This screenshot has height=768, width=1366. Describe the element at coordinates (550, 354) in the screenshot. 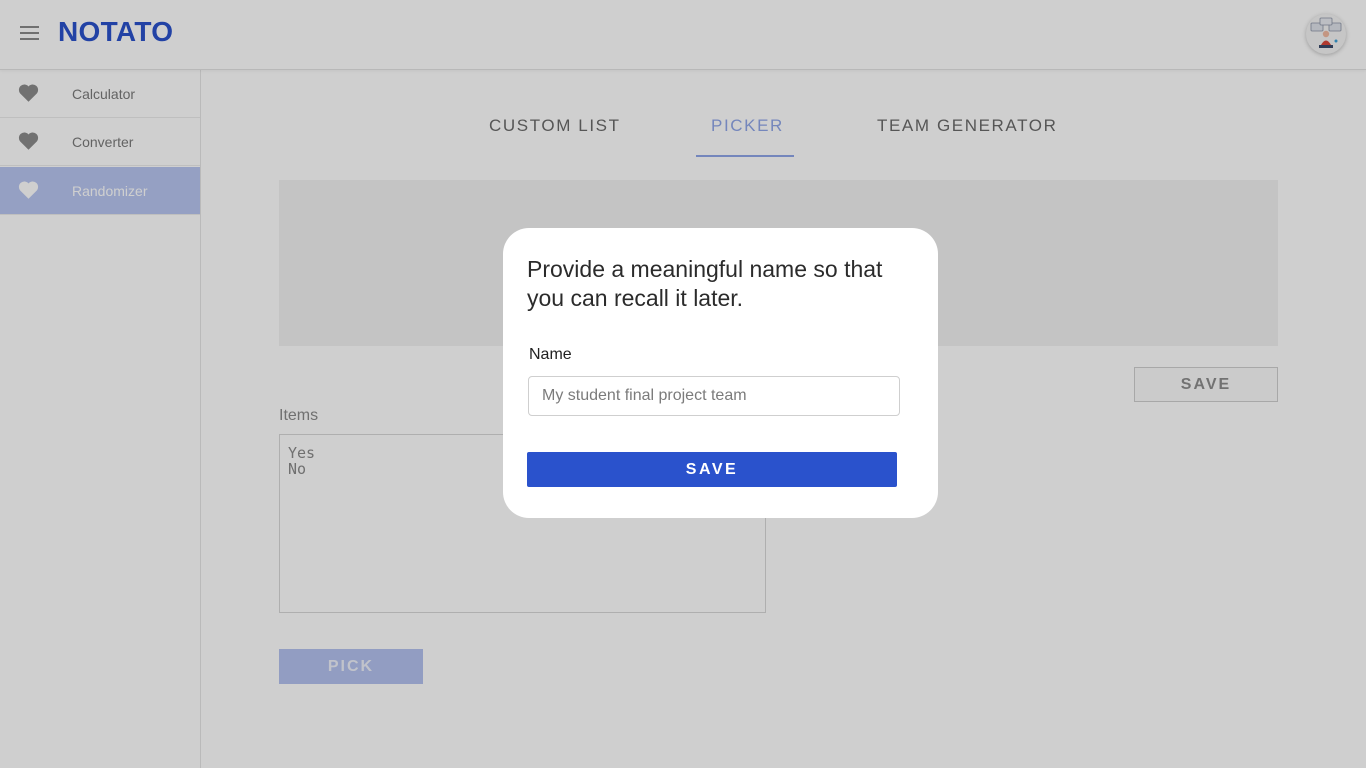

I see `name-field-label: Name` at that location.